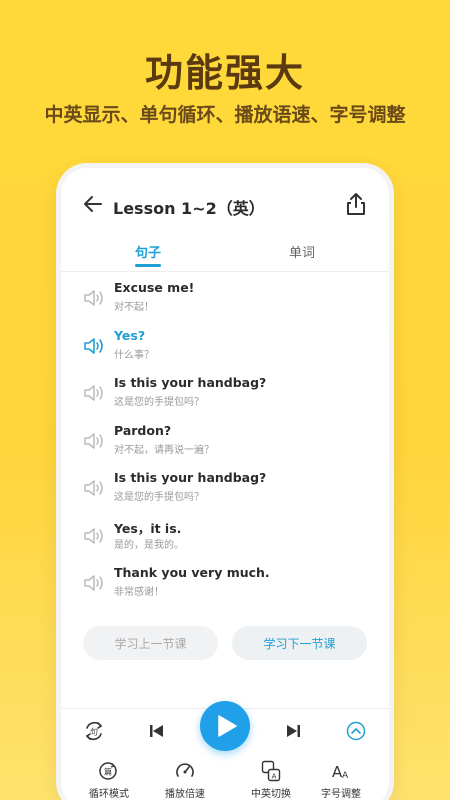  I want to click on sentence-chinese: 非常感谢！, so click(139, 592).